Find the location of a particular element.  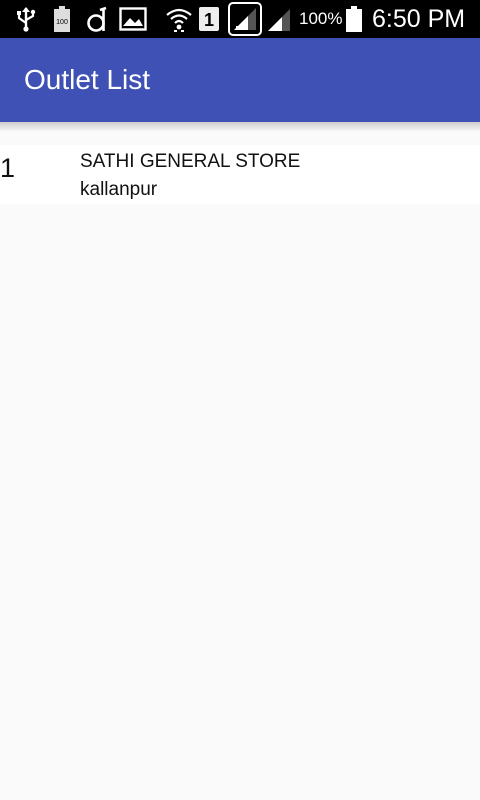

battery-icon is located at coordinates (354, 19).